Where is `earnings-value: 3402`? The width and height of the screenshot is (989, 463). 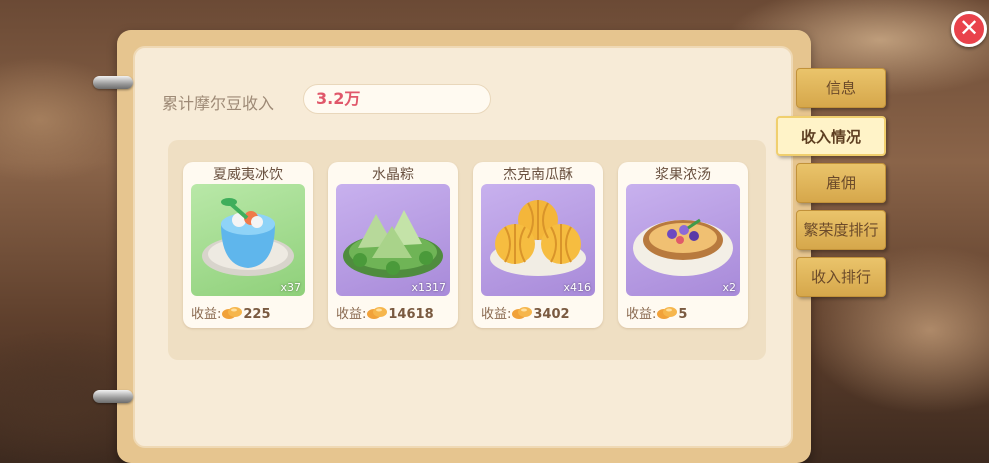
earnings-value: 3402 is located at coordinates (551, 314).